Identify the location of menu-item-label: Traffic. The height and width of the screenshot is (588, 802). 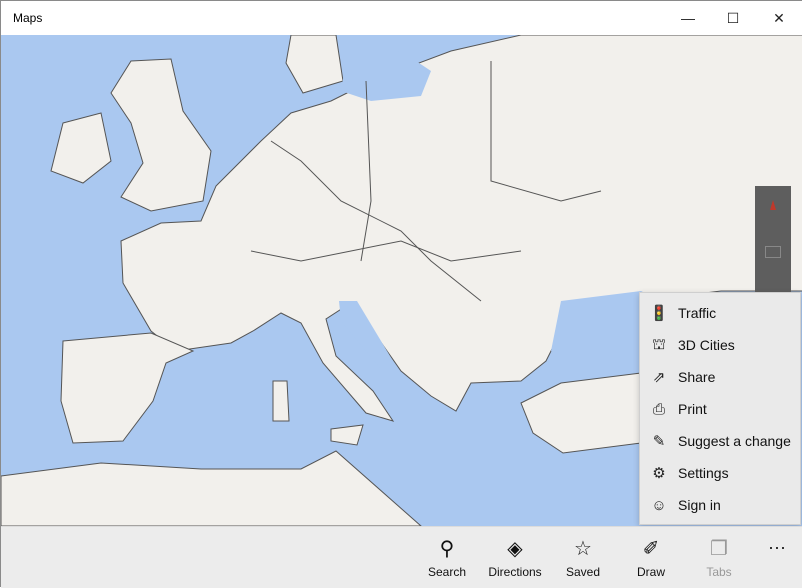
(697, 313).